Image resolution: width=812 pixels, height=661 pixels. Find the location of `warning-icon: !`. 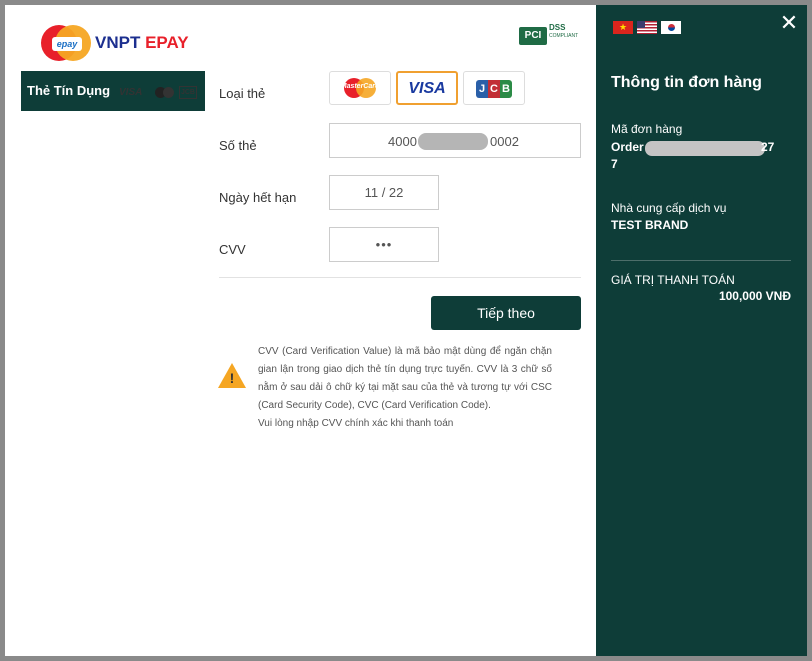

warning-icon: ! is located at coordinates (232, 376).